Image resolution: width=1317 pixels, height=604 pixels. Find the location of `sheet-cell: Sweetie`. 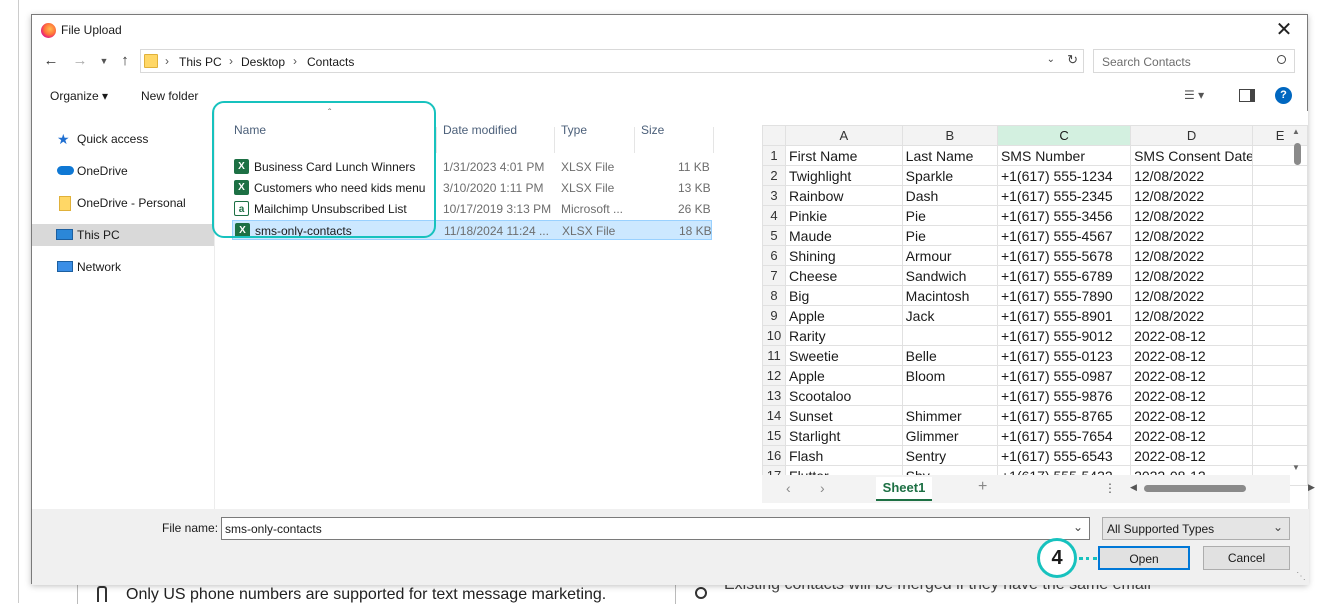

sheet-cell: Sweetie is located at coordinates (844, 355).